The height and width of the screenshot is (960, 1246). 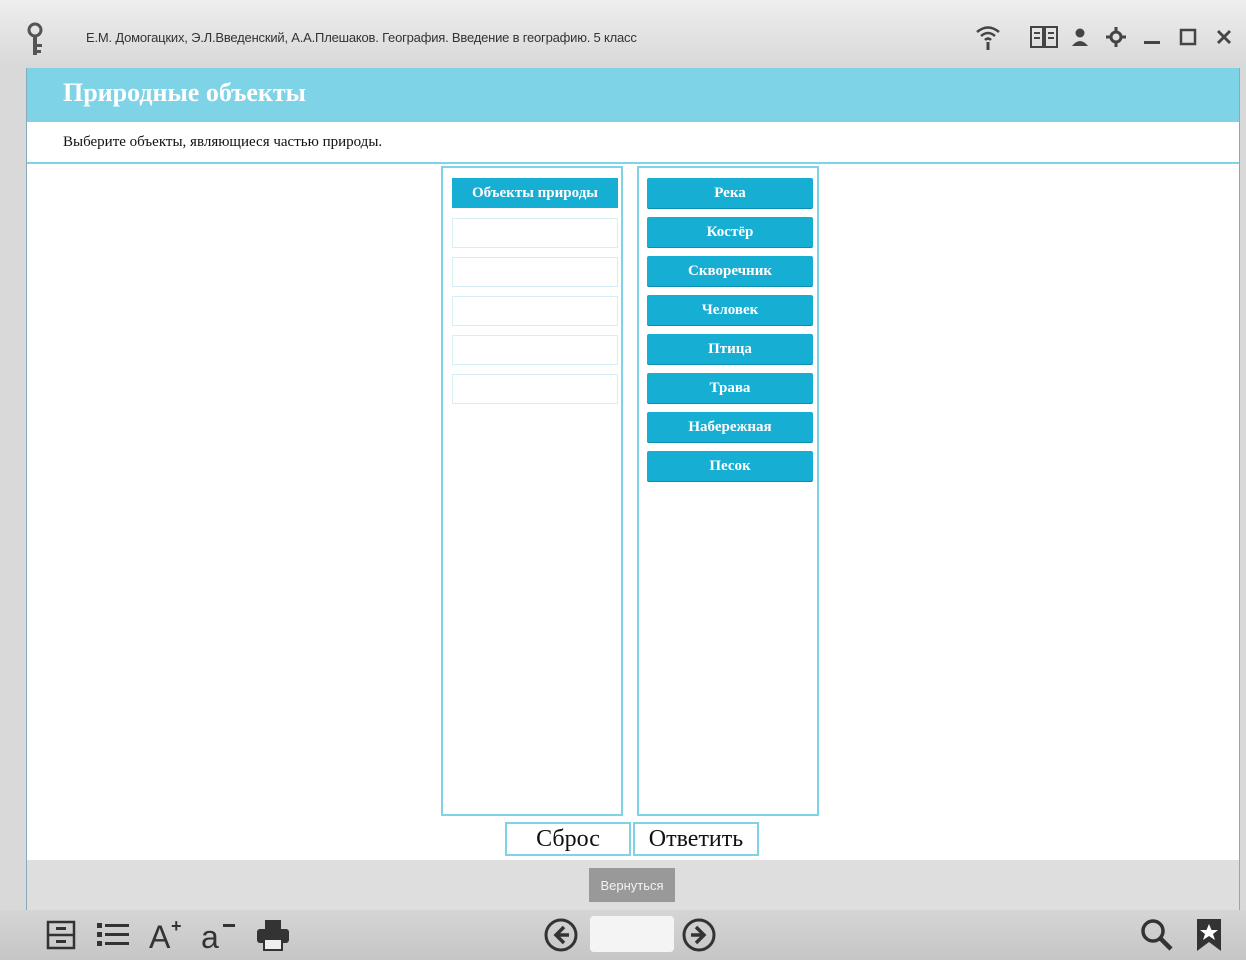 What do you see at coordinates (1224, 37) in the screenshot?
I see `close-icon` at bounding box center [1224, 37].